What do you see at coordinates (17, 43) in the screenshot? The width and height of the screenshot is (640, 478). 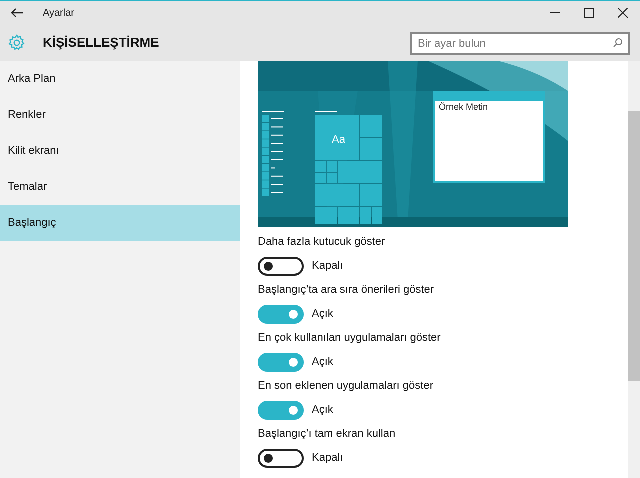 I see `settings-icon` at bounding box center [17, 43].